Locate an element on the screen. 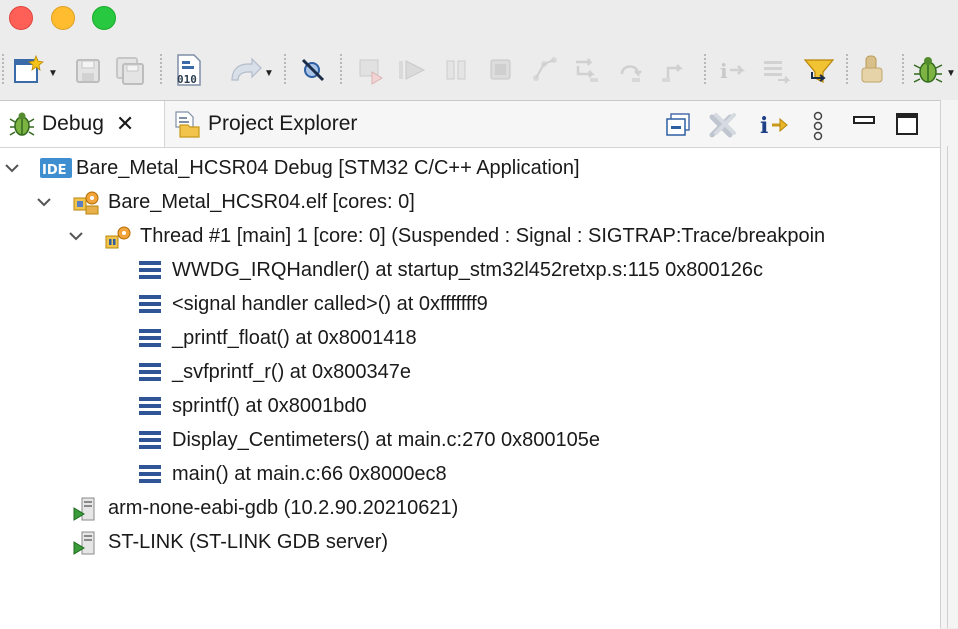  step-filters-dropdown-icon: ▼ is located at coordinates (269, 73).